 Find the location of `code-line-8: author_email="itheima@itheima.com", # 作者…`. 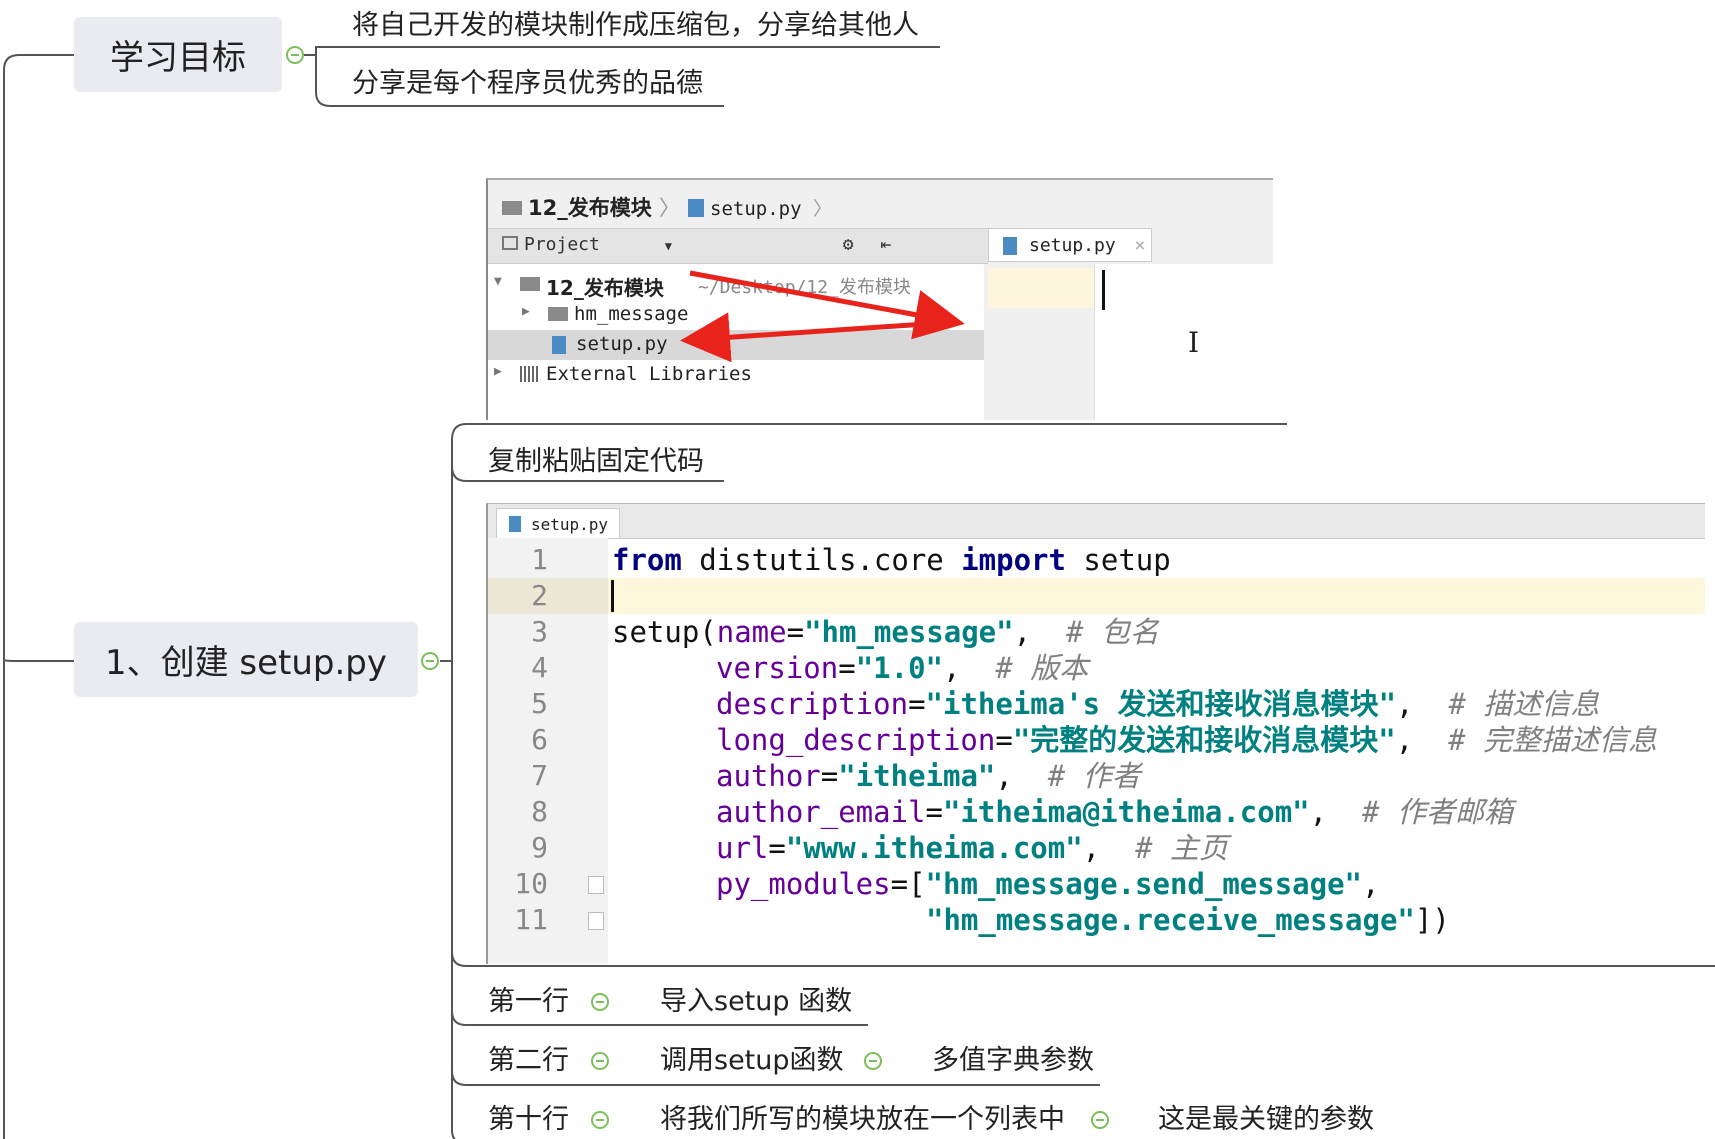

code-line-8: author_email="itheima@itheima.com", # 作者… is located at coordinates (1114, 812).